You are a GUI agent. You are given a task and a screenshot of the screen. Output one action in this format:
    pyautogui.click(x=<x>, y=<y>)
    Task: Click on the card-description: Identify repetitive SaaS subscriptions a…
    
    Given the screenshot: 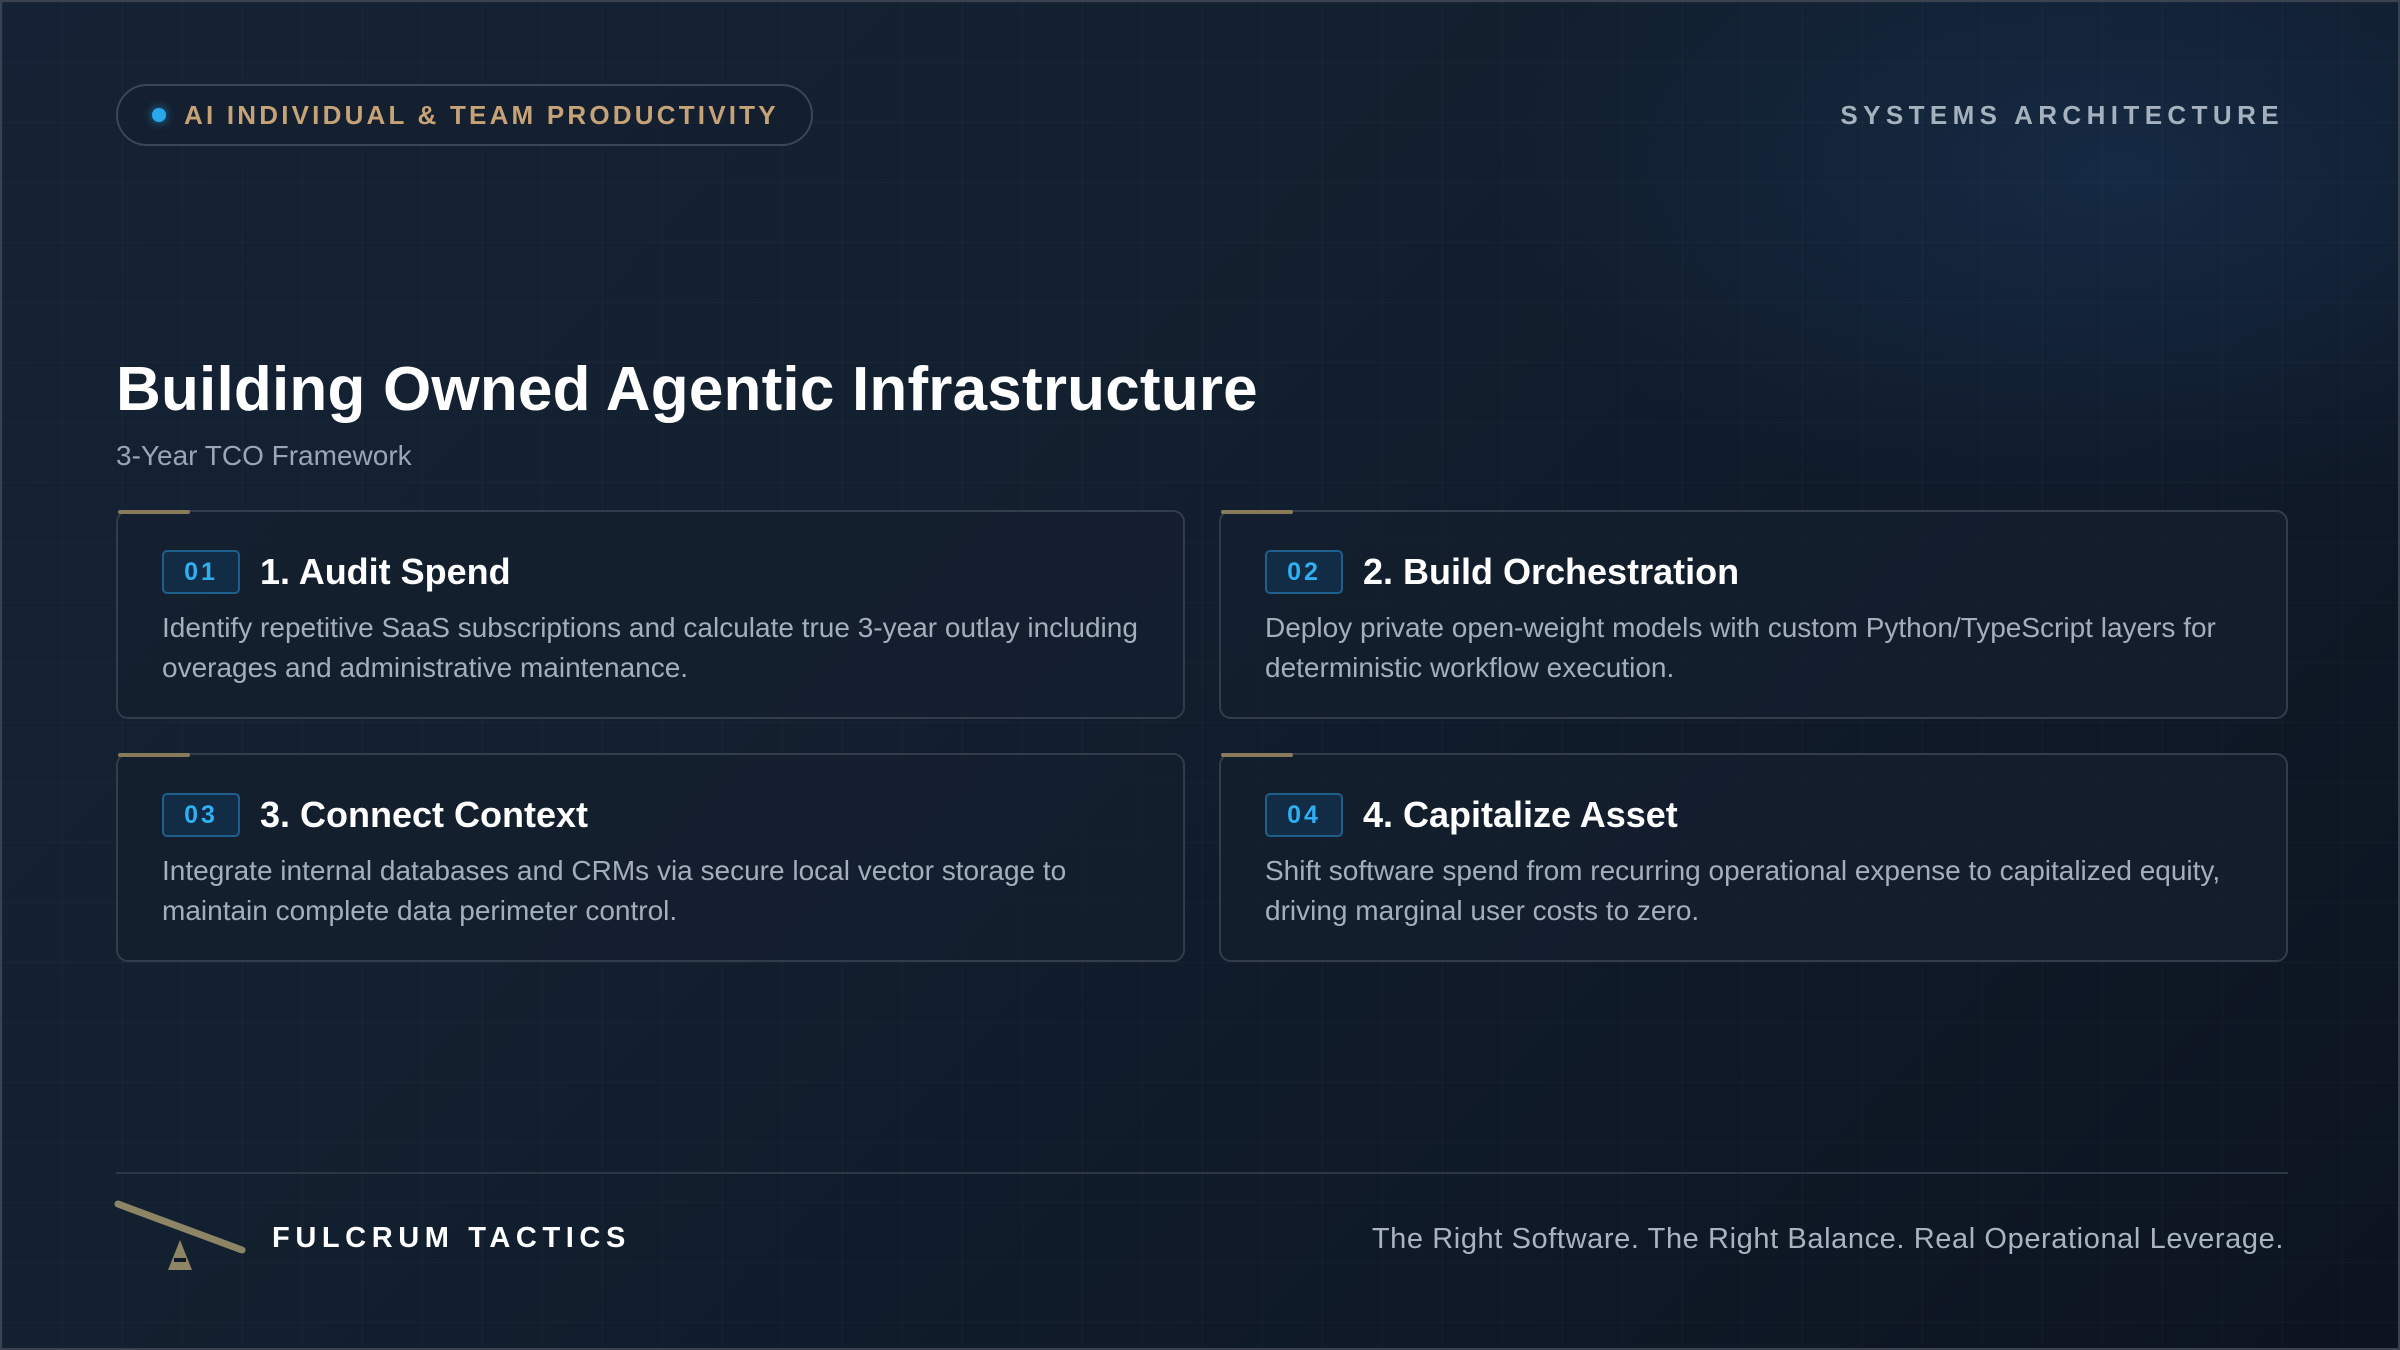 What is the action you would take?
    pyautogui.click(x=650, y=647)
    